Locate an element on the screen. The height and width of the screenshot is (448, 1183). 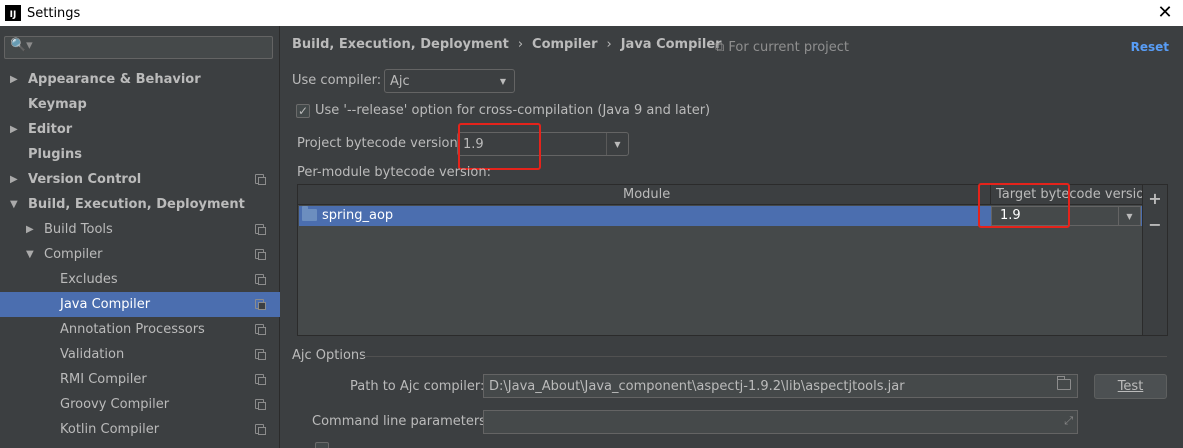
remove-icon: − is located at coordinates (1155, 224).